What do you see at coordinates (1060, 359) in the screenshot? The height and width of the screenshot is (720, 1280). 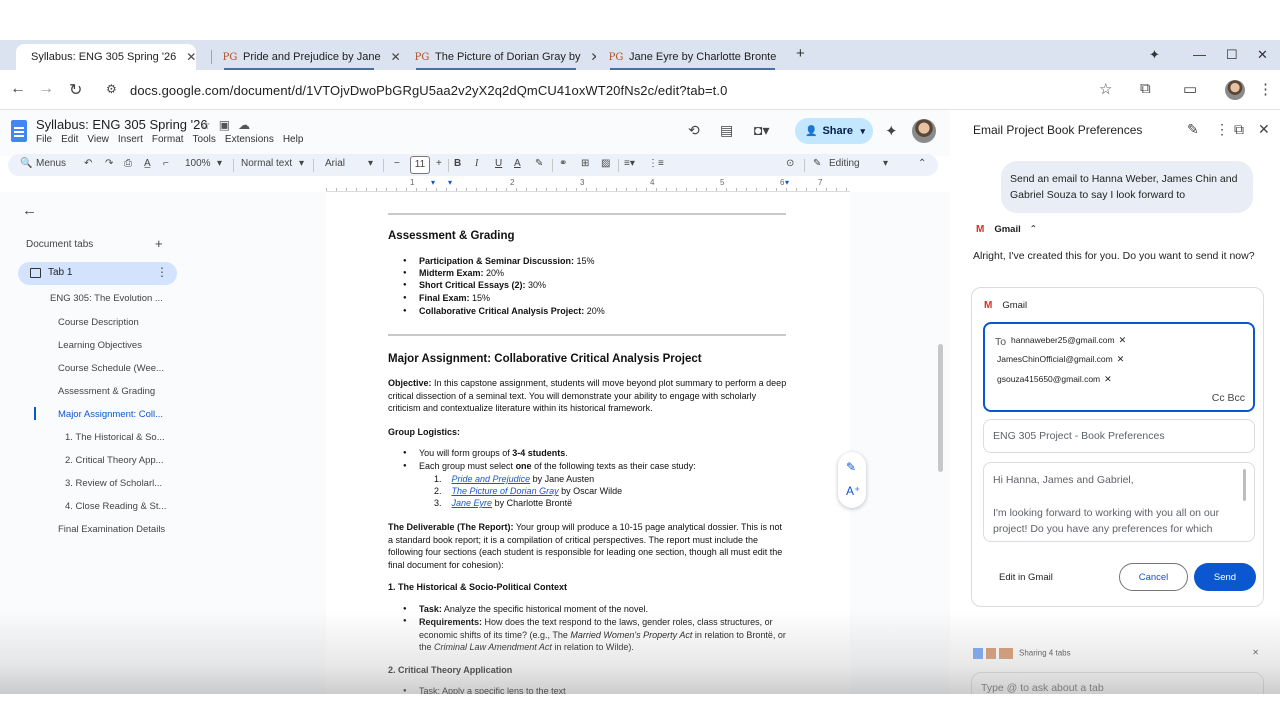 I see `recipient-chip: JamesChinOfficial@gmail.com ✕` at bounding box center [1060, 359].